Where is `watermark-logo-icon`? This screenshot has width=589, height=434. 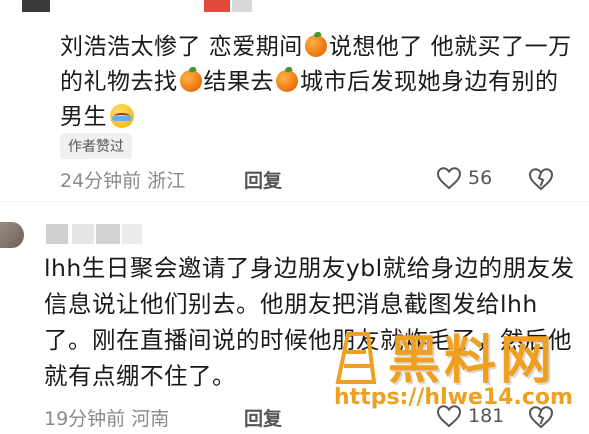 watermark-logo-icon is located at coordinates (356, 358).